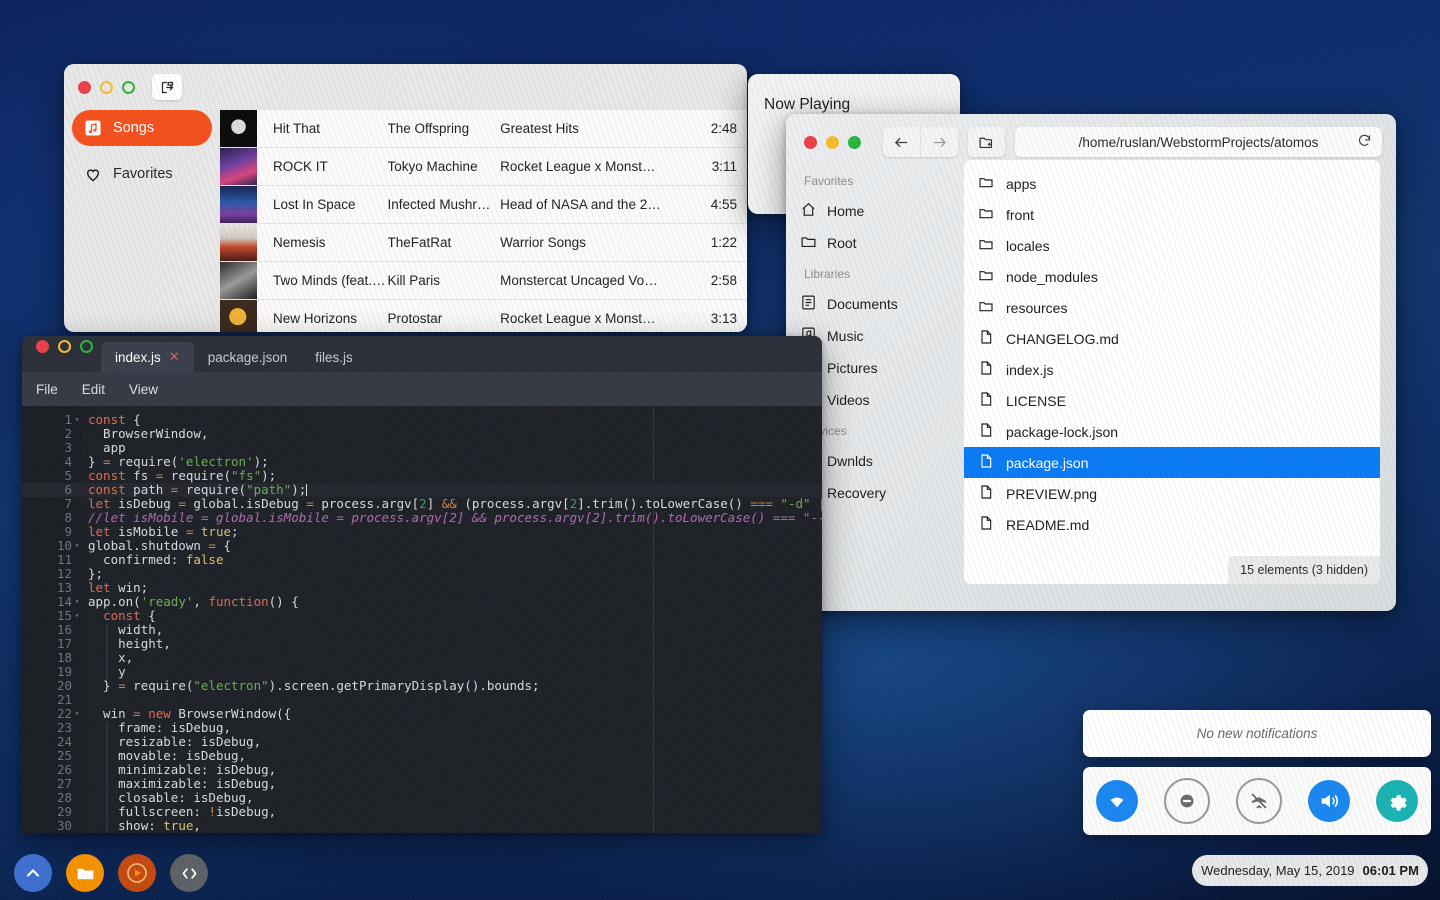 This screenshot has height=900, width=1440. I want to click on sidebar-item-music: Music, so click(882, 336).